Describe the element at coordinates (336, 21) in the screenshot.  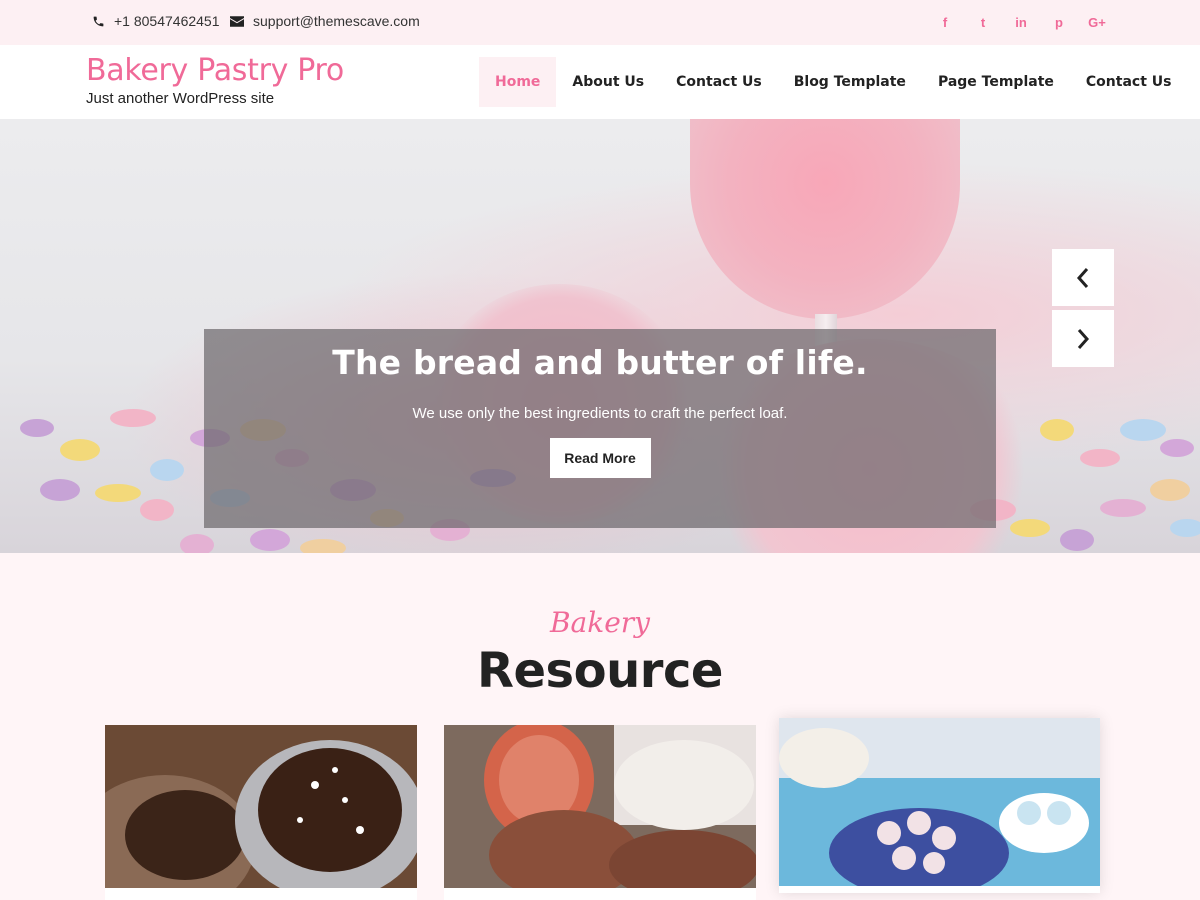
I see `email-address: support@themescave.com` at that location.